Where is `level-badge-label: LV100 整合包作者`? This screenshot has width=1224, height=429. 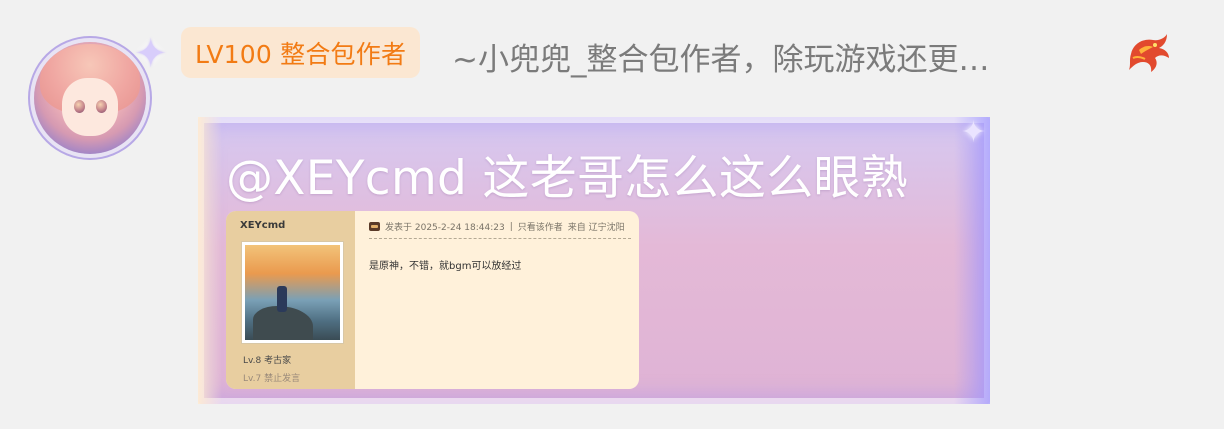 level-badge-label: LV100 整合包作者 is located at coordinates (301, 54).